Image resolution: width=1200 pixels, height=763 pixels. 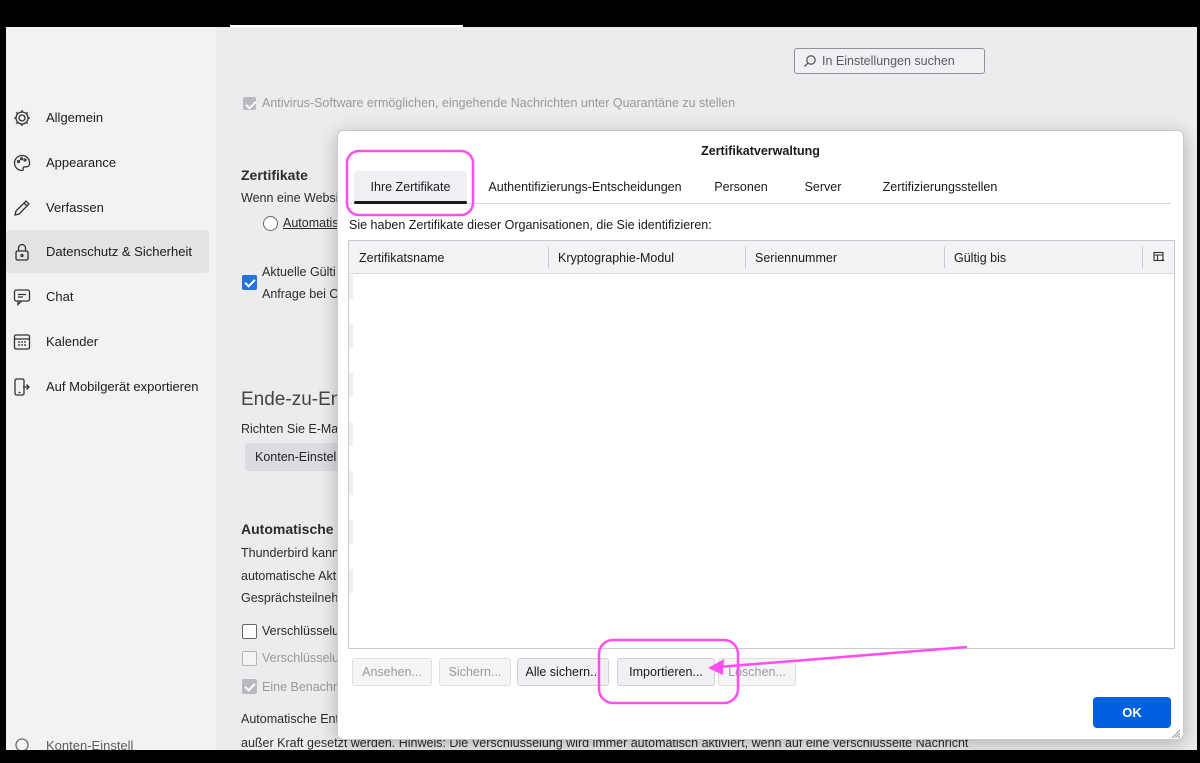 What do you see at coordinates (22, 387) in the screenshot?
I see `mobile-export-icon` at bounding box center [22, 387].